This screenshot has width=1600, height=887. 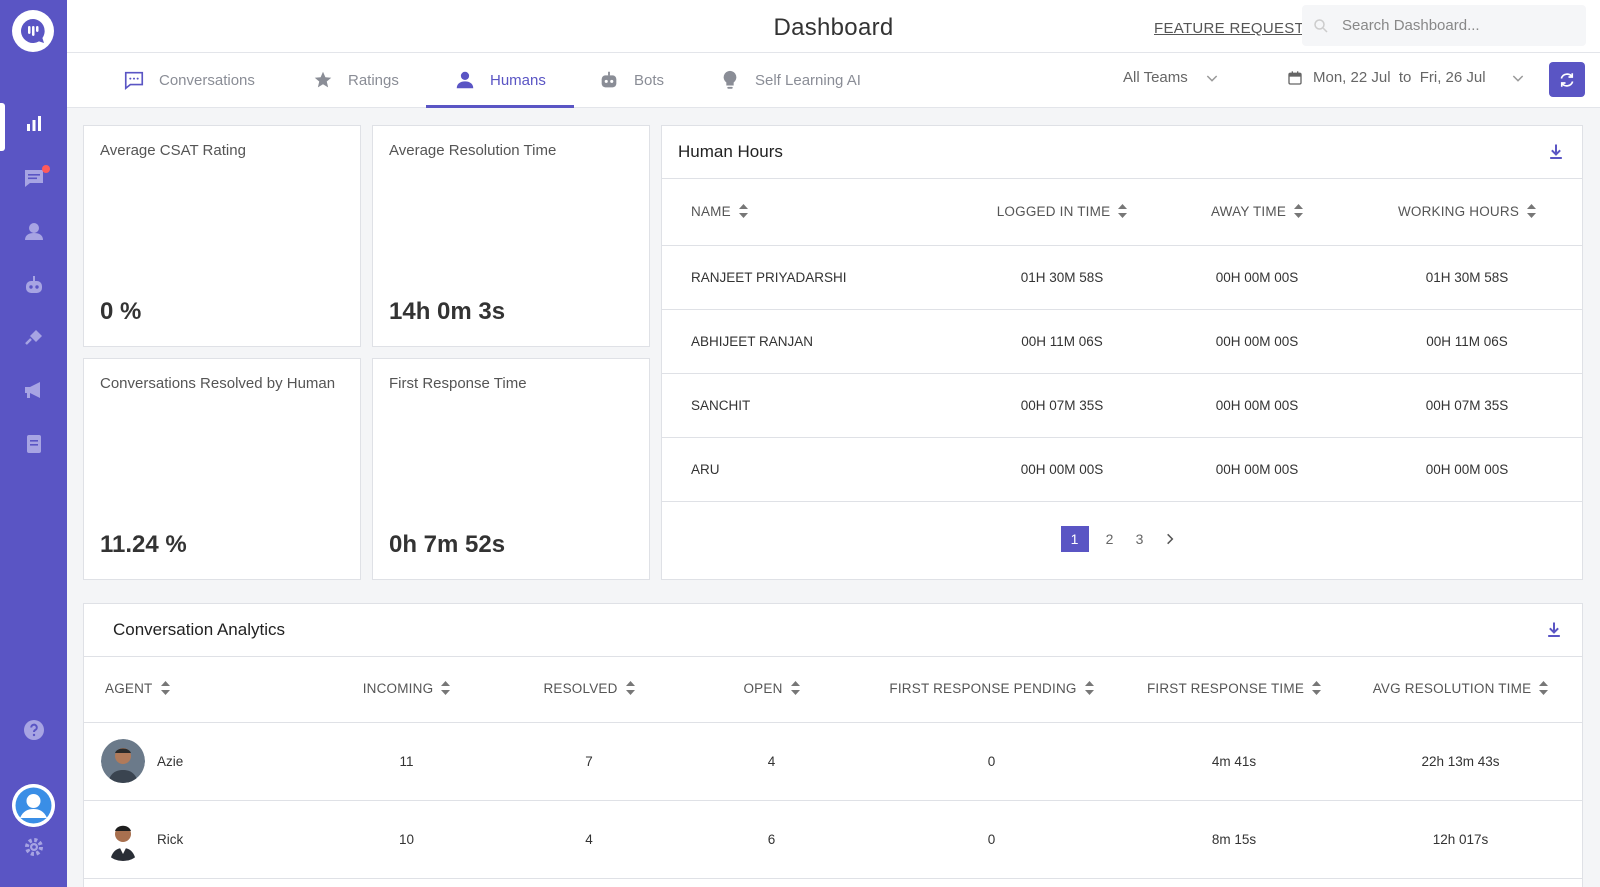 I want to click on column-header-avg-resolution-time: AVG RESOLUTION TIME, so click(x=1460, y=689).